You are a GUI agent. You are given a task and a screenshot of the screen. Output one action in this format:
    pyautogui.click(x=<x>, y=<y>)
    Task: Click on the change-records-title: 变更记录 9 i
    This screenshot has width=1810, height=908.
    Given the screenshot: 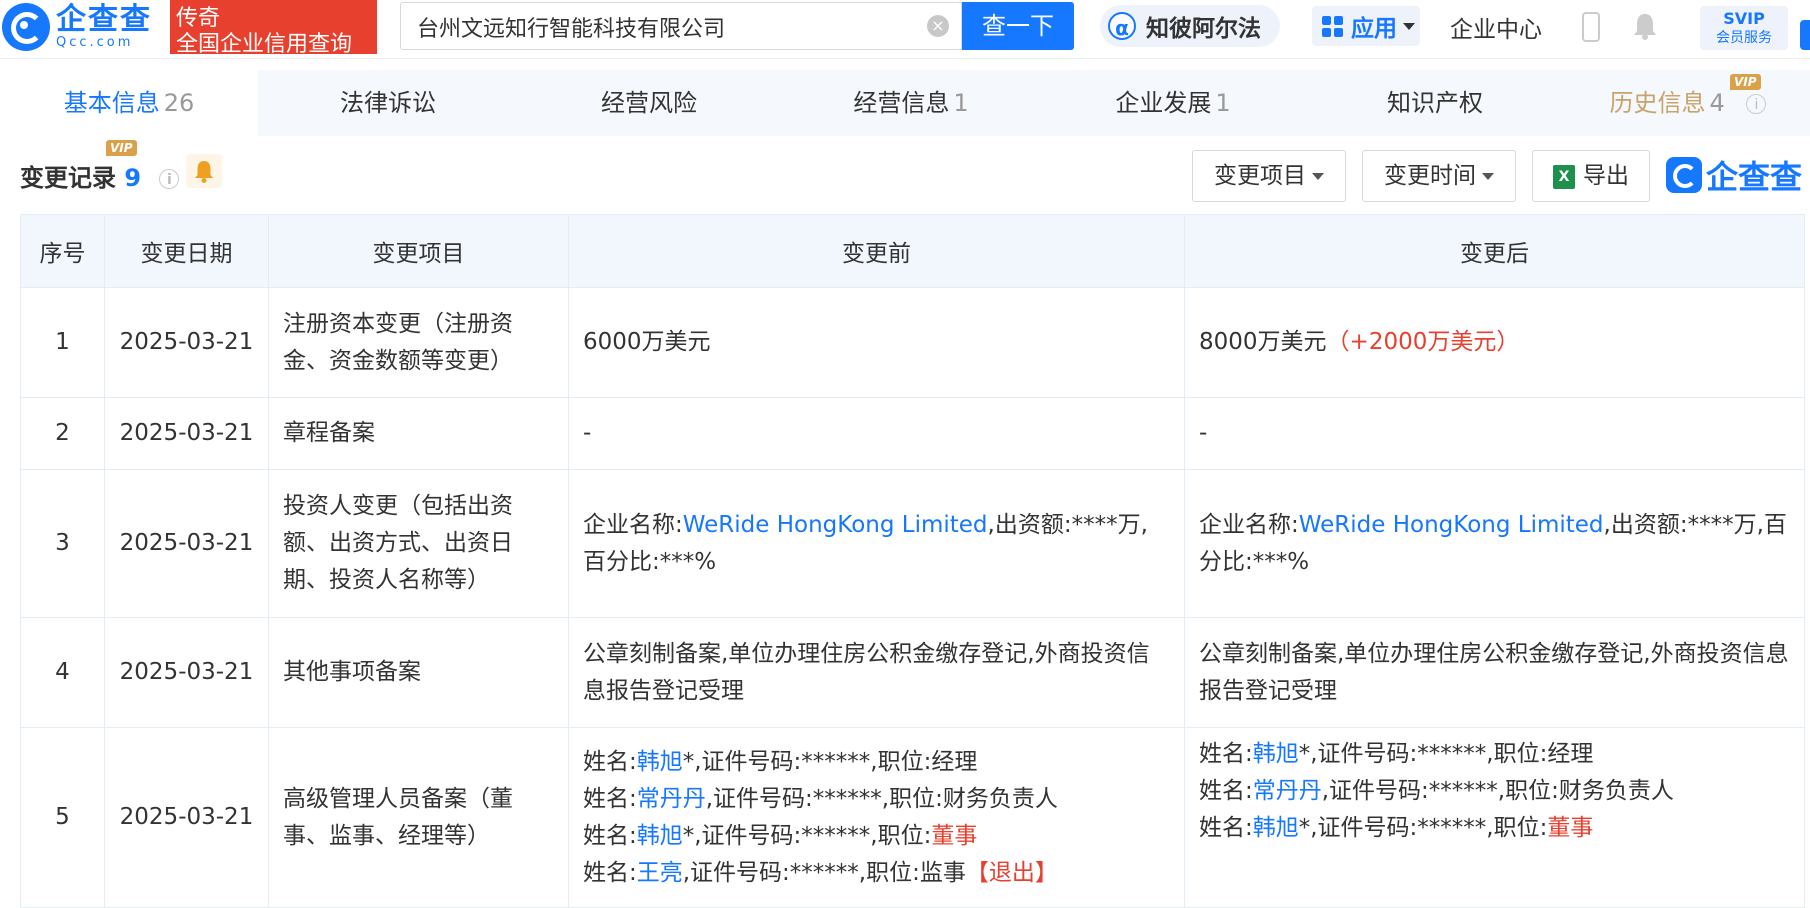 What is the action you would take?
    pyautogui.click(x=100, y=175)
    